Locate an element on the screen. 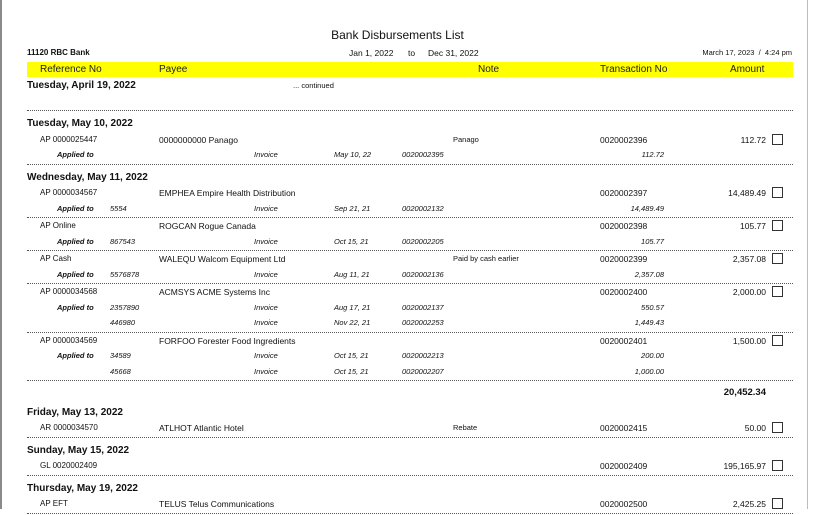 The width and height of the screenshot is (819, 515). day-header: Sunday, May 15, 2022 is located at coordinates (78, 450).